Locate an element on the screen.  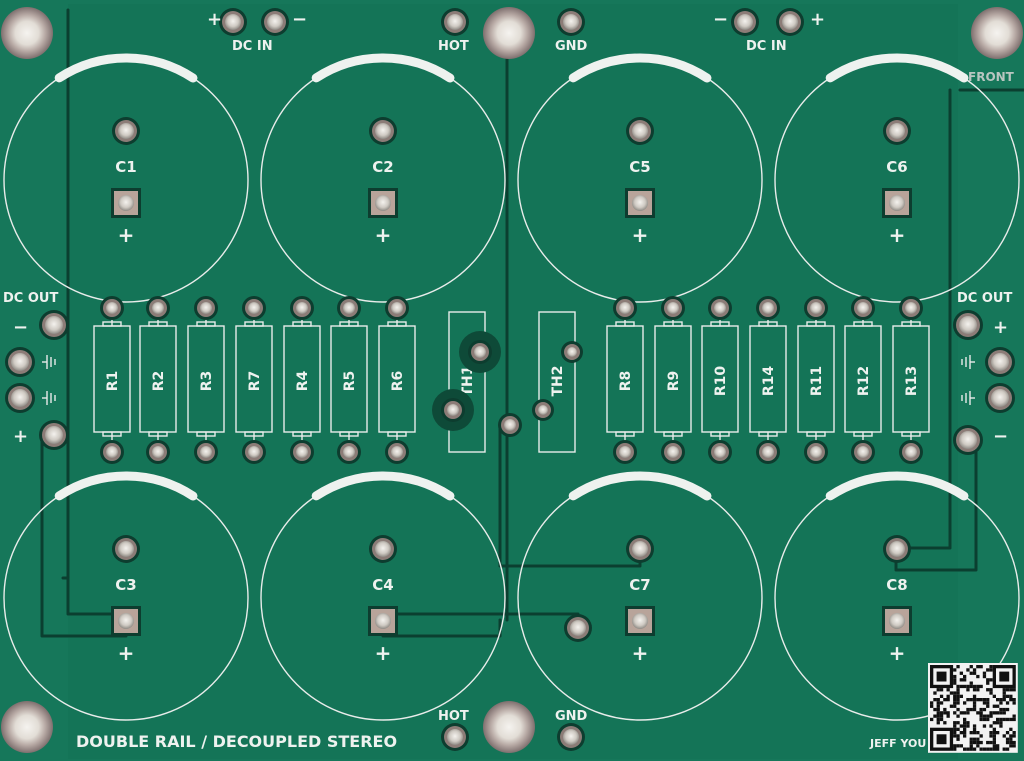
capacitor-label: C5 is located at coordinates (639, 167).